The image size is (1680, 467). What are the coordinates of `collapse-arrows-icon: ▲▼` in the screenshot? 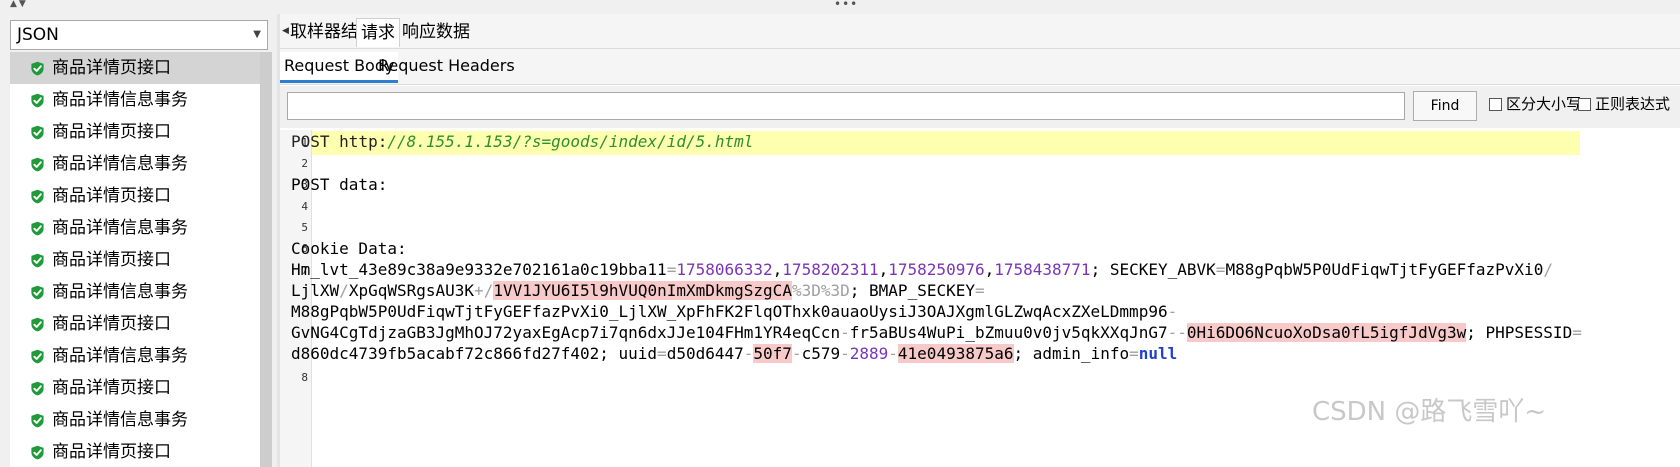 It's located at (19, 4).